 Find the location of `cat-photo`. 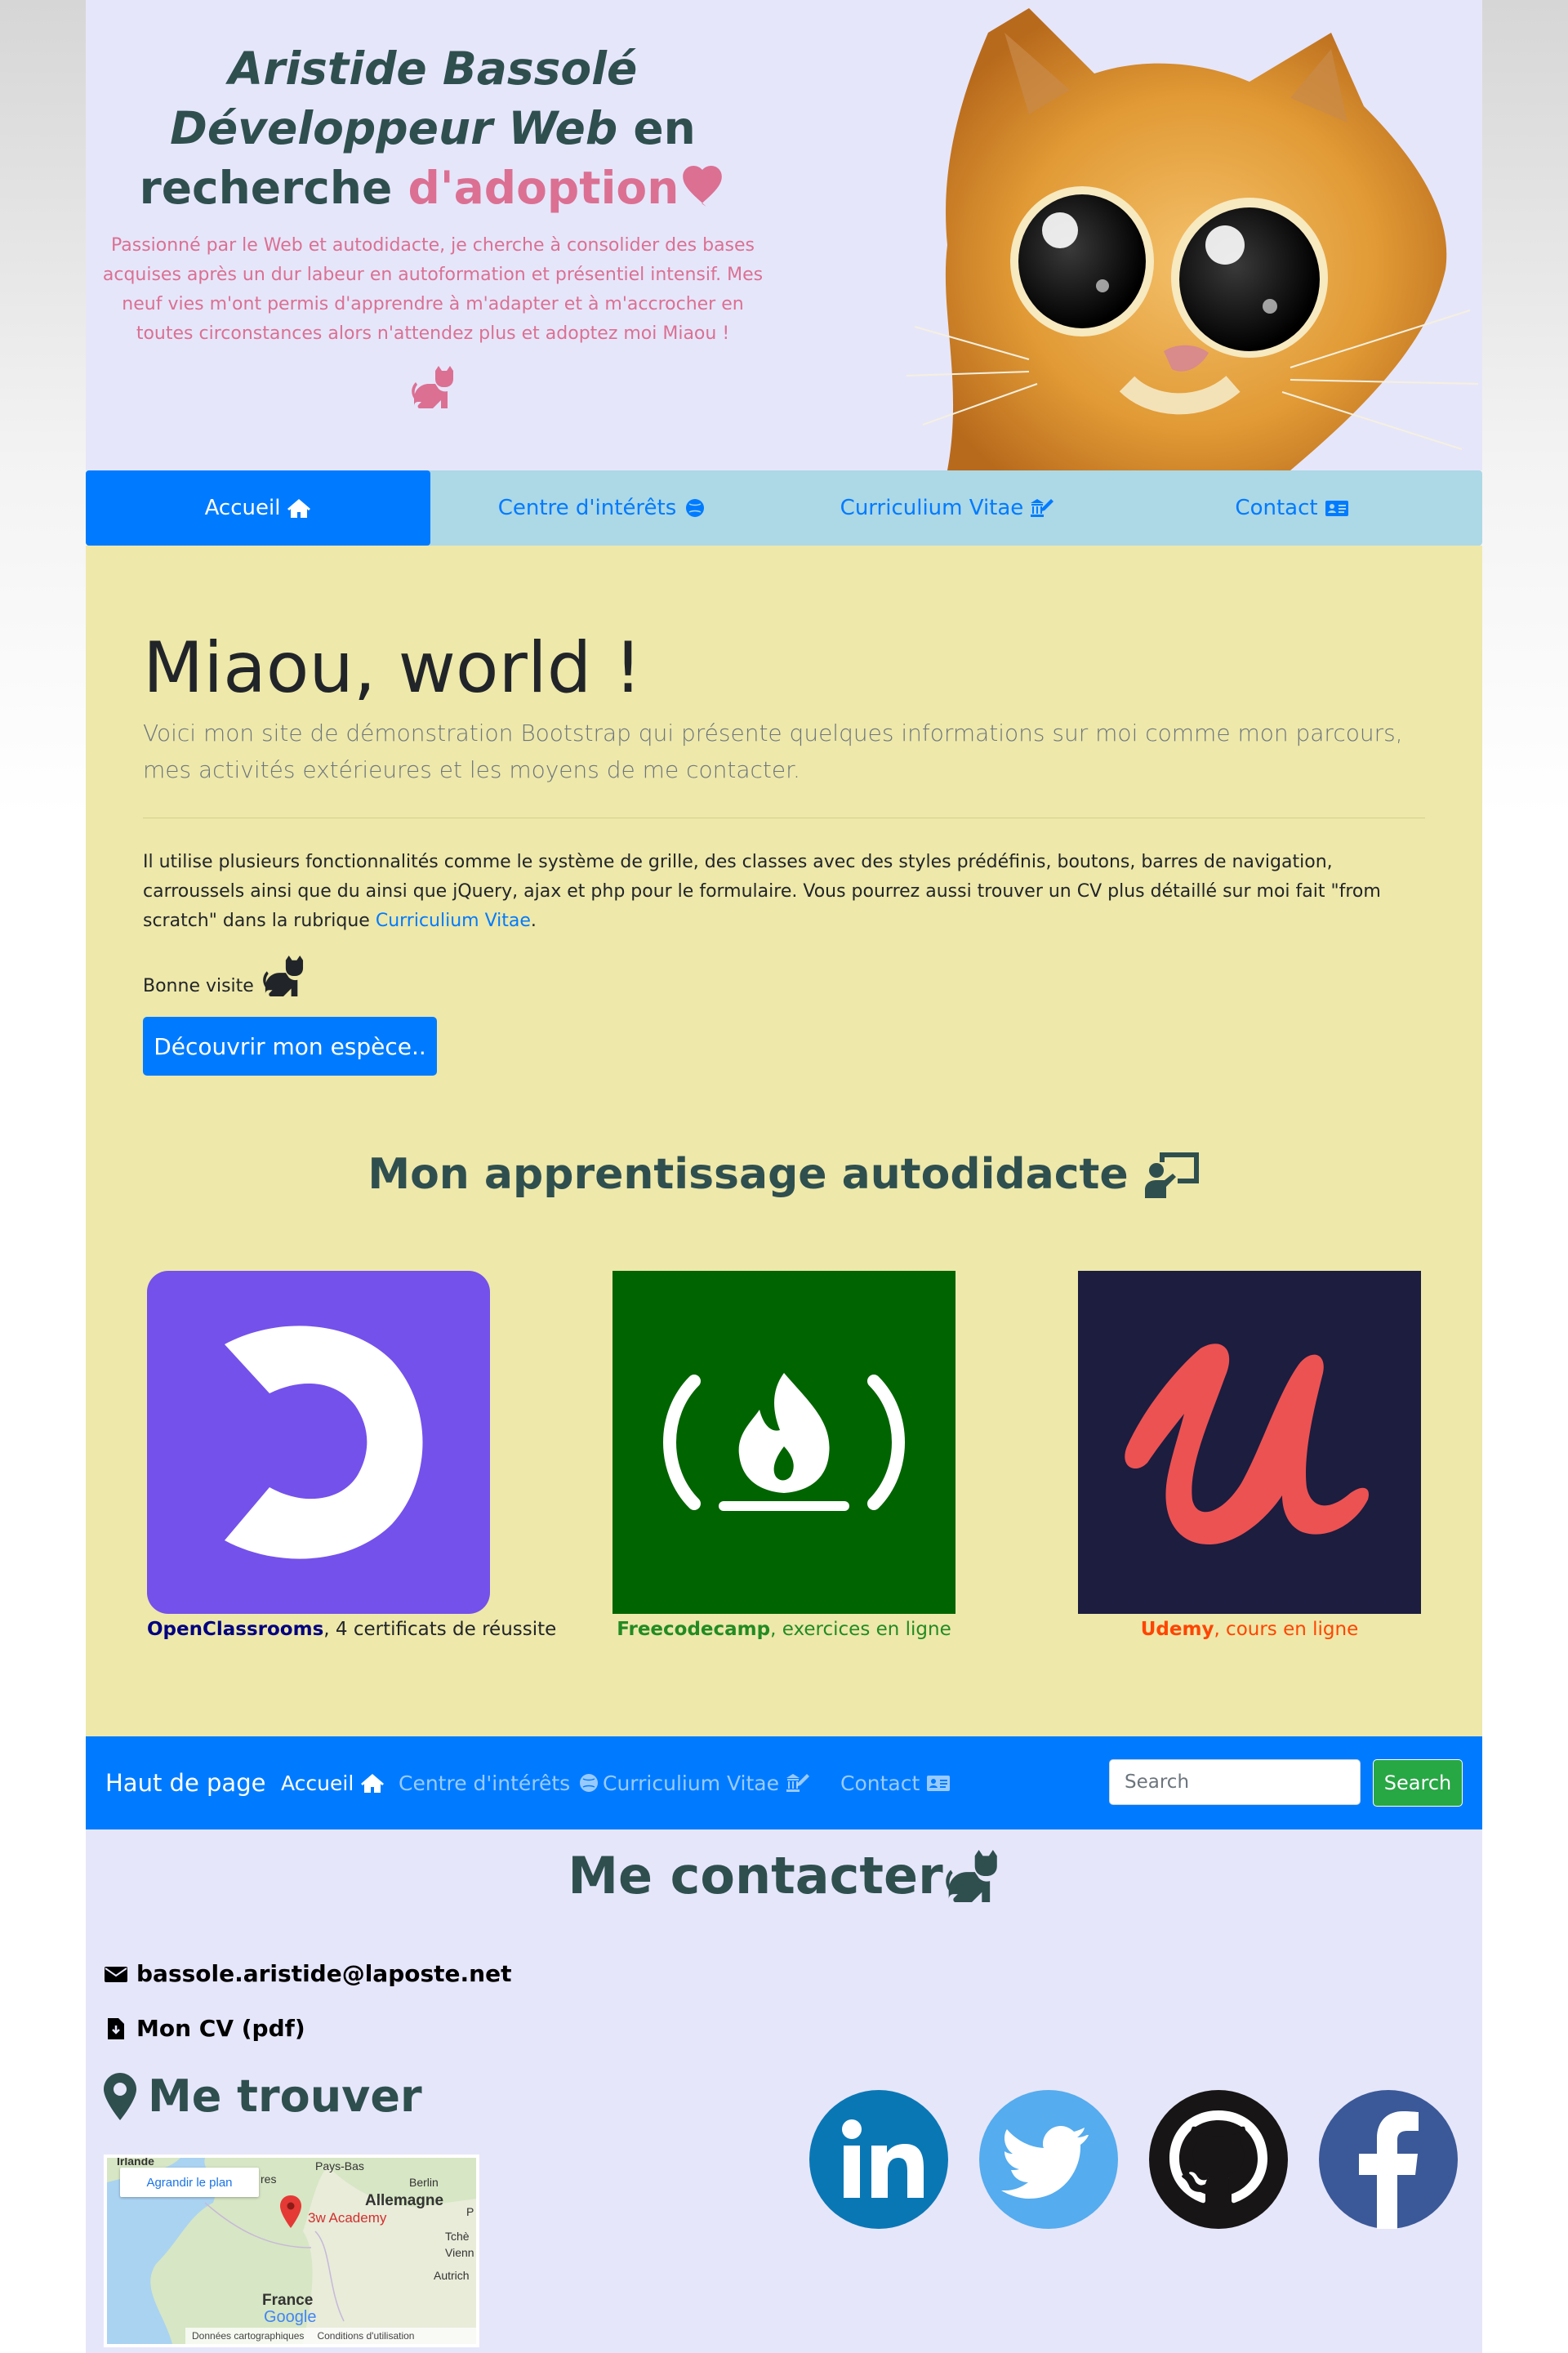

cat-photo is located at coordinates (1192, 239).